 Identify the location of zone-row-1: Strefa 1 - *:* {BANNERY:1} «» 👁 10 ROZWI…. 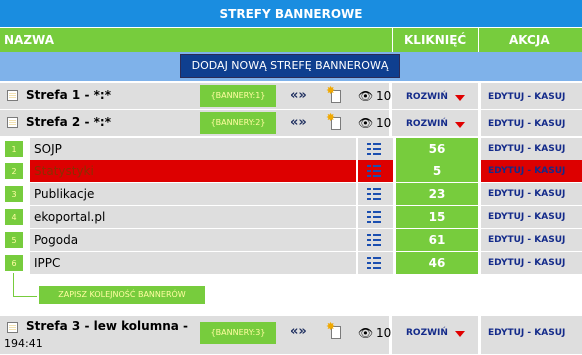
(291, 96).